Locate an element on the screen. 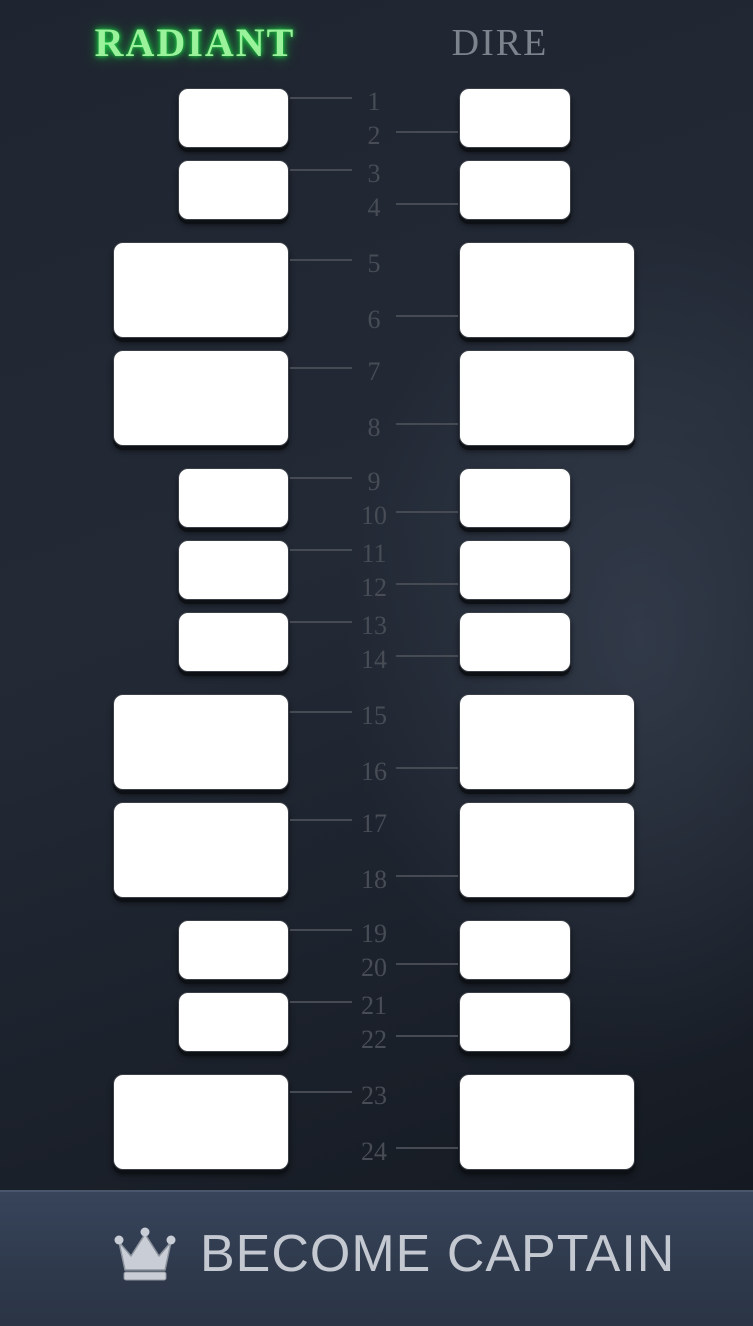  radiant-title: RADIANT is located at coordinates (195, 42).